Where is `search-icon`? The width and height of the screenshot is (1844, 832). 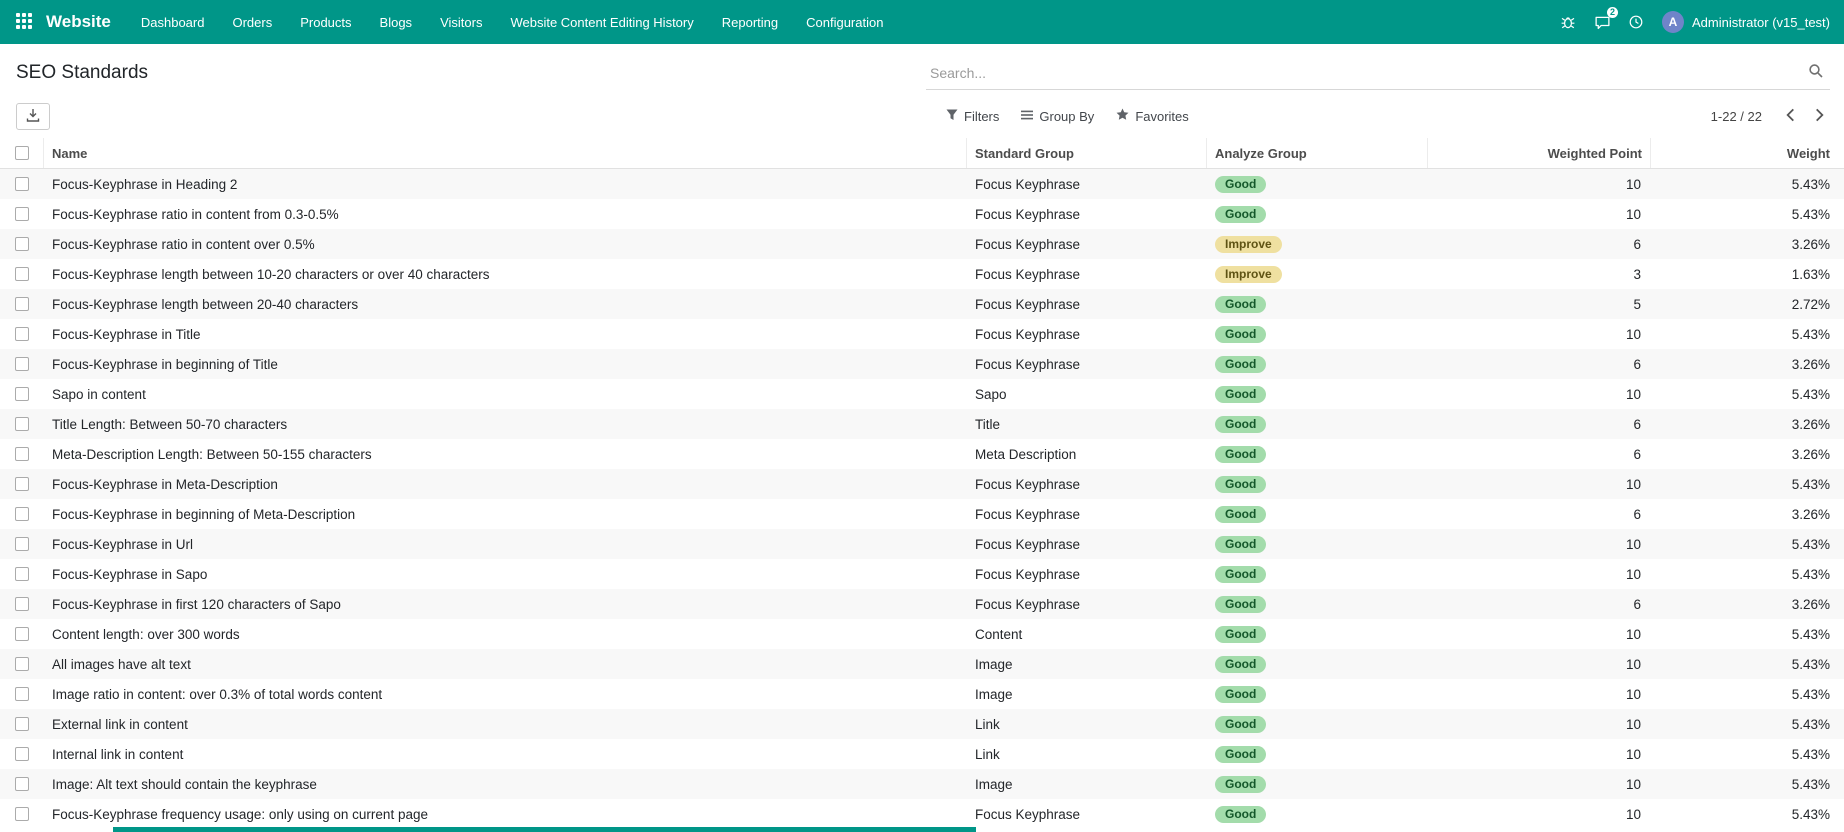 search-icon is located at coordinates (1816, 72).